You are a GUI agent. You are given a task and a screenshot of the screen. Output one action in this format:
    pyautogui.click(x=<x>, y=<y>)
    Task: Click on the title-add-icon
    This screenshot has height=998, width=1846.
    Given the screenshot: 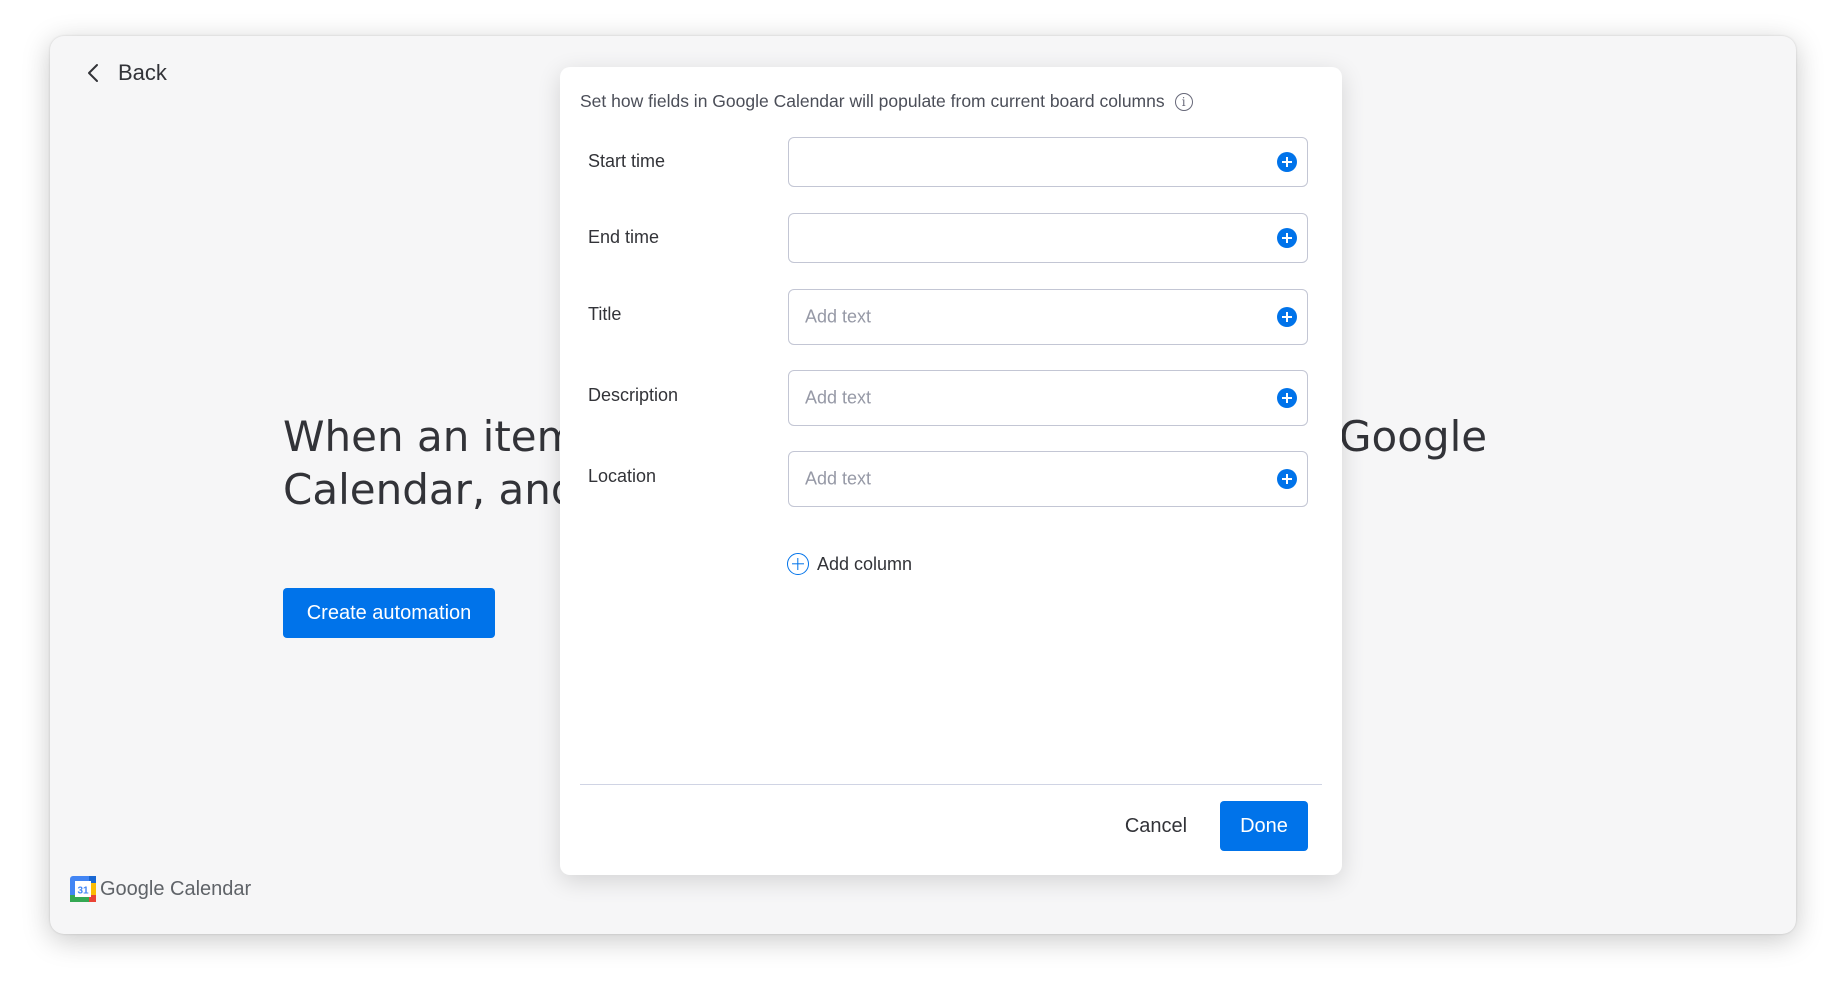 What is the action you would take?
    pyautogui.click(x=1287, y=317)
    